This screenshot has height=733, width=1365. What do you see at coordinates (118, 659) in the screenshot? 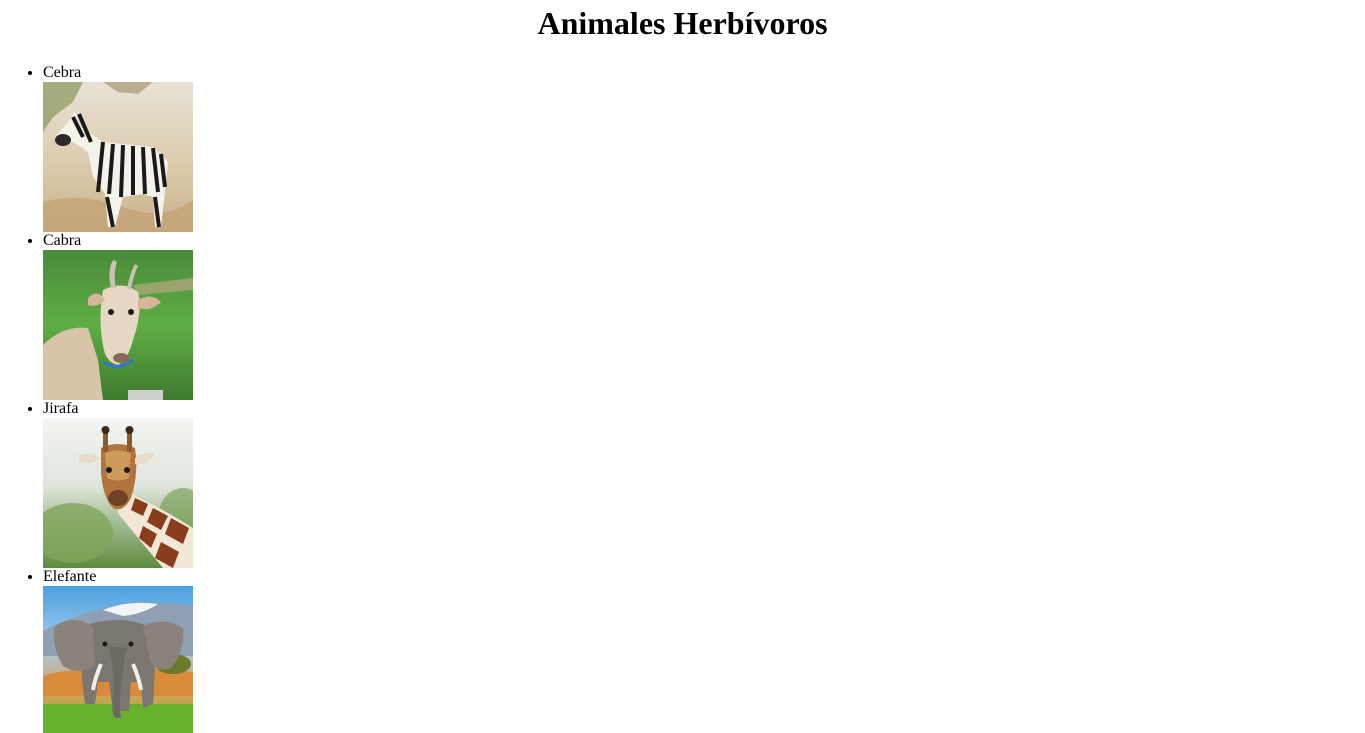
I see `elephant-photo` at bounding box center [118, 659].